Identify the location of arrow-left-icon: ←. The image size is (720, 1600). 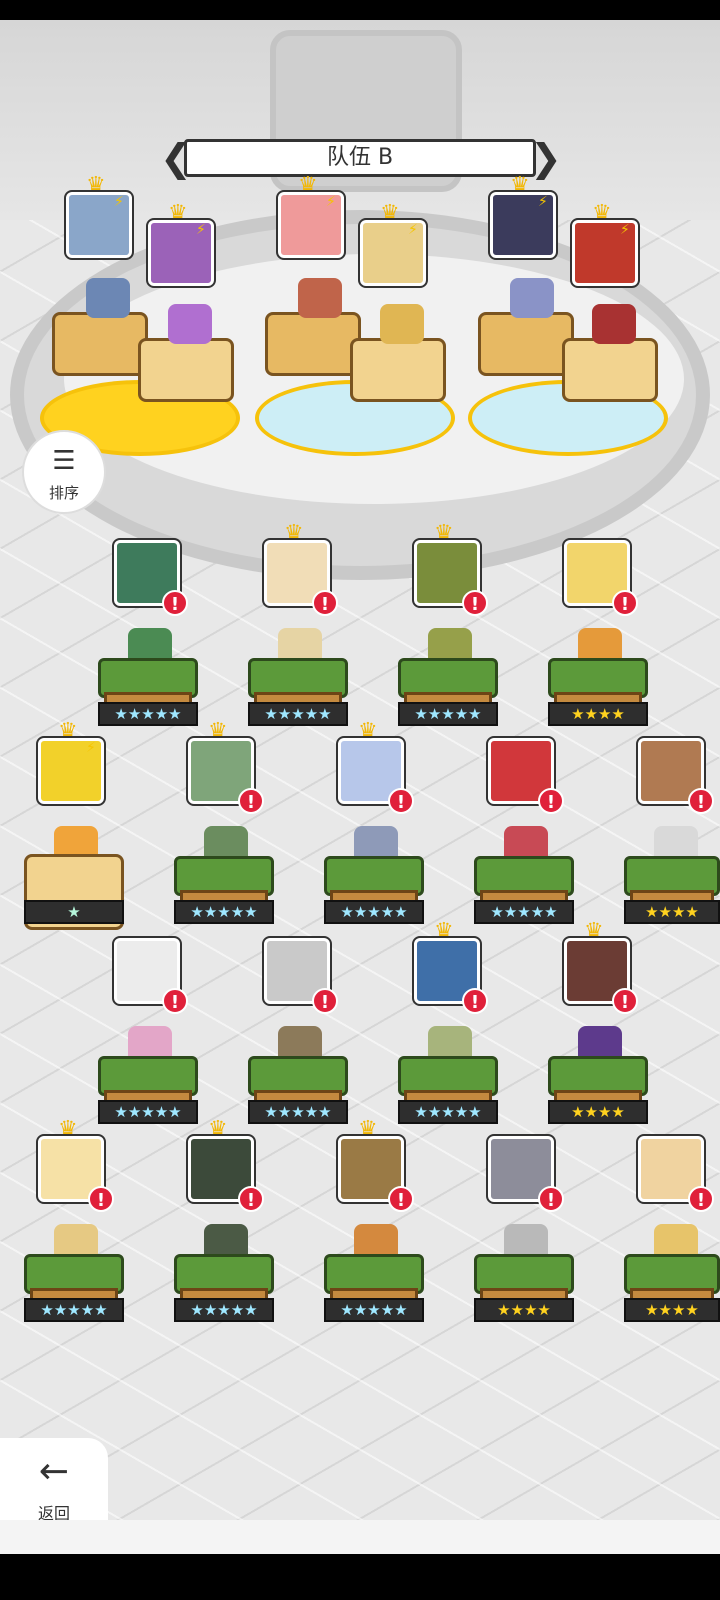
(54, 1471).